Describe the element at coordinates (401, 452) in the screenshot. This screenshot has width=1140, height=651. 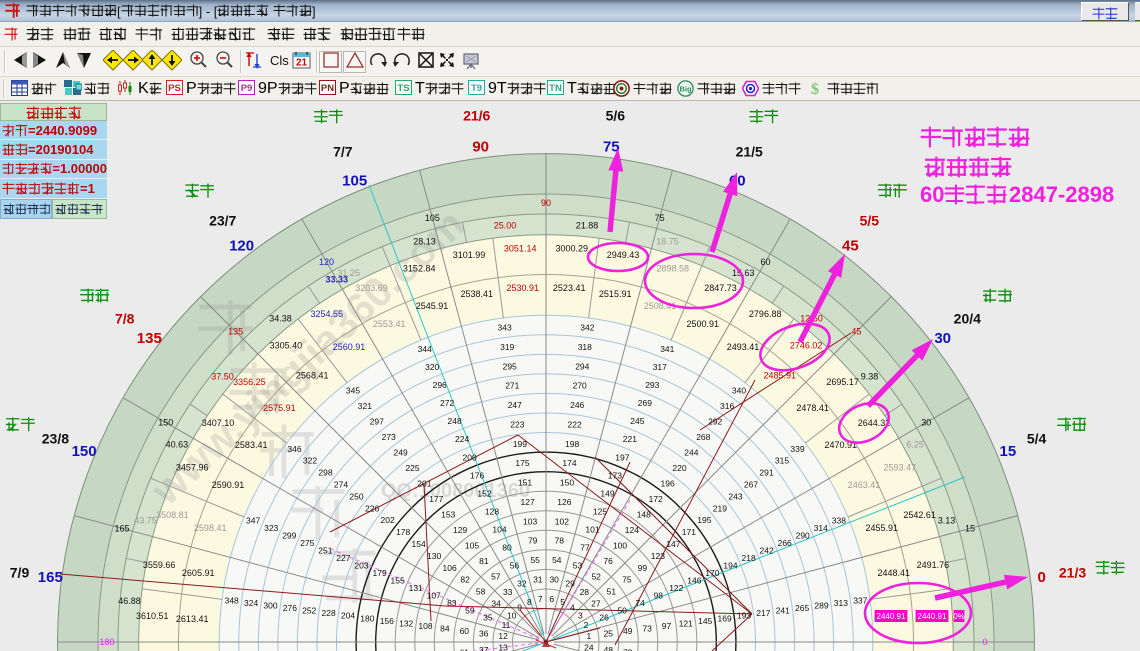
I see `svg-text: 249` at that location.